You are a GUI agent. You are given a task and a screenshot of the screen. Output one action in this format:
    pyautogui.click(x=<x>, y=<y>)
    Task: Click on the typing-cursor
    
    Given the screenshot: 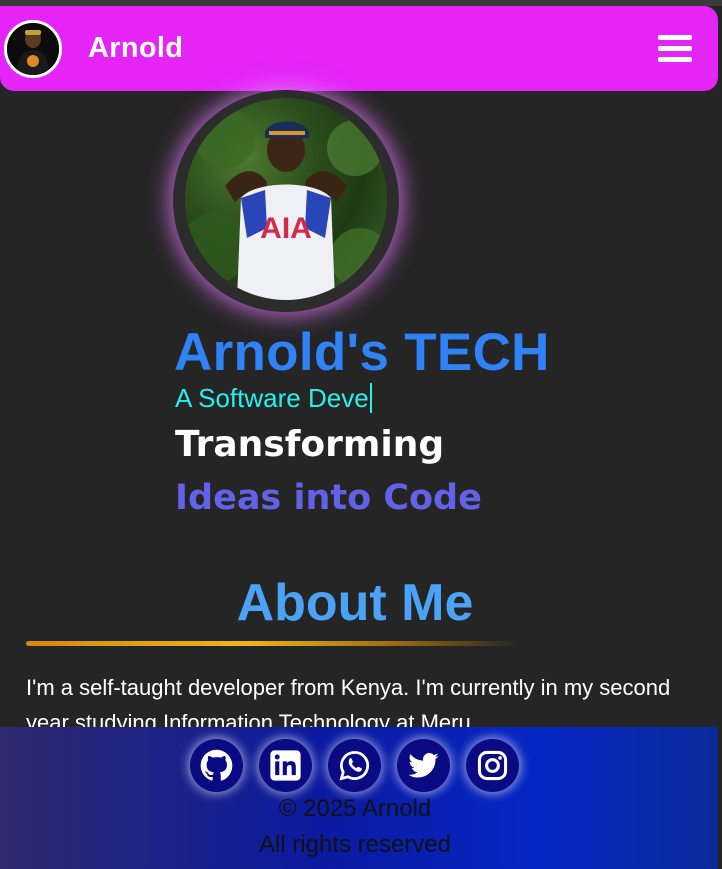 What is the action you would take?
    pyautogui.click(x=370, y=398)
    